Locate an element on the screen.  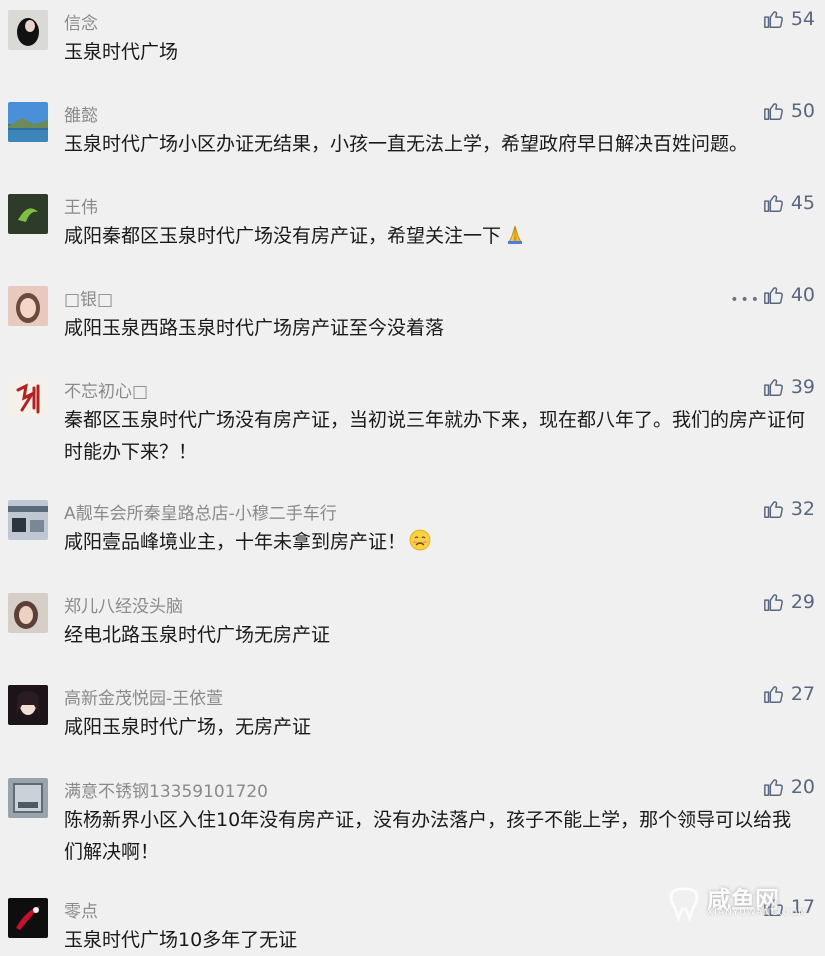
more-options-icon: ••• is located at coordinates (745, 300).